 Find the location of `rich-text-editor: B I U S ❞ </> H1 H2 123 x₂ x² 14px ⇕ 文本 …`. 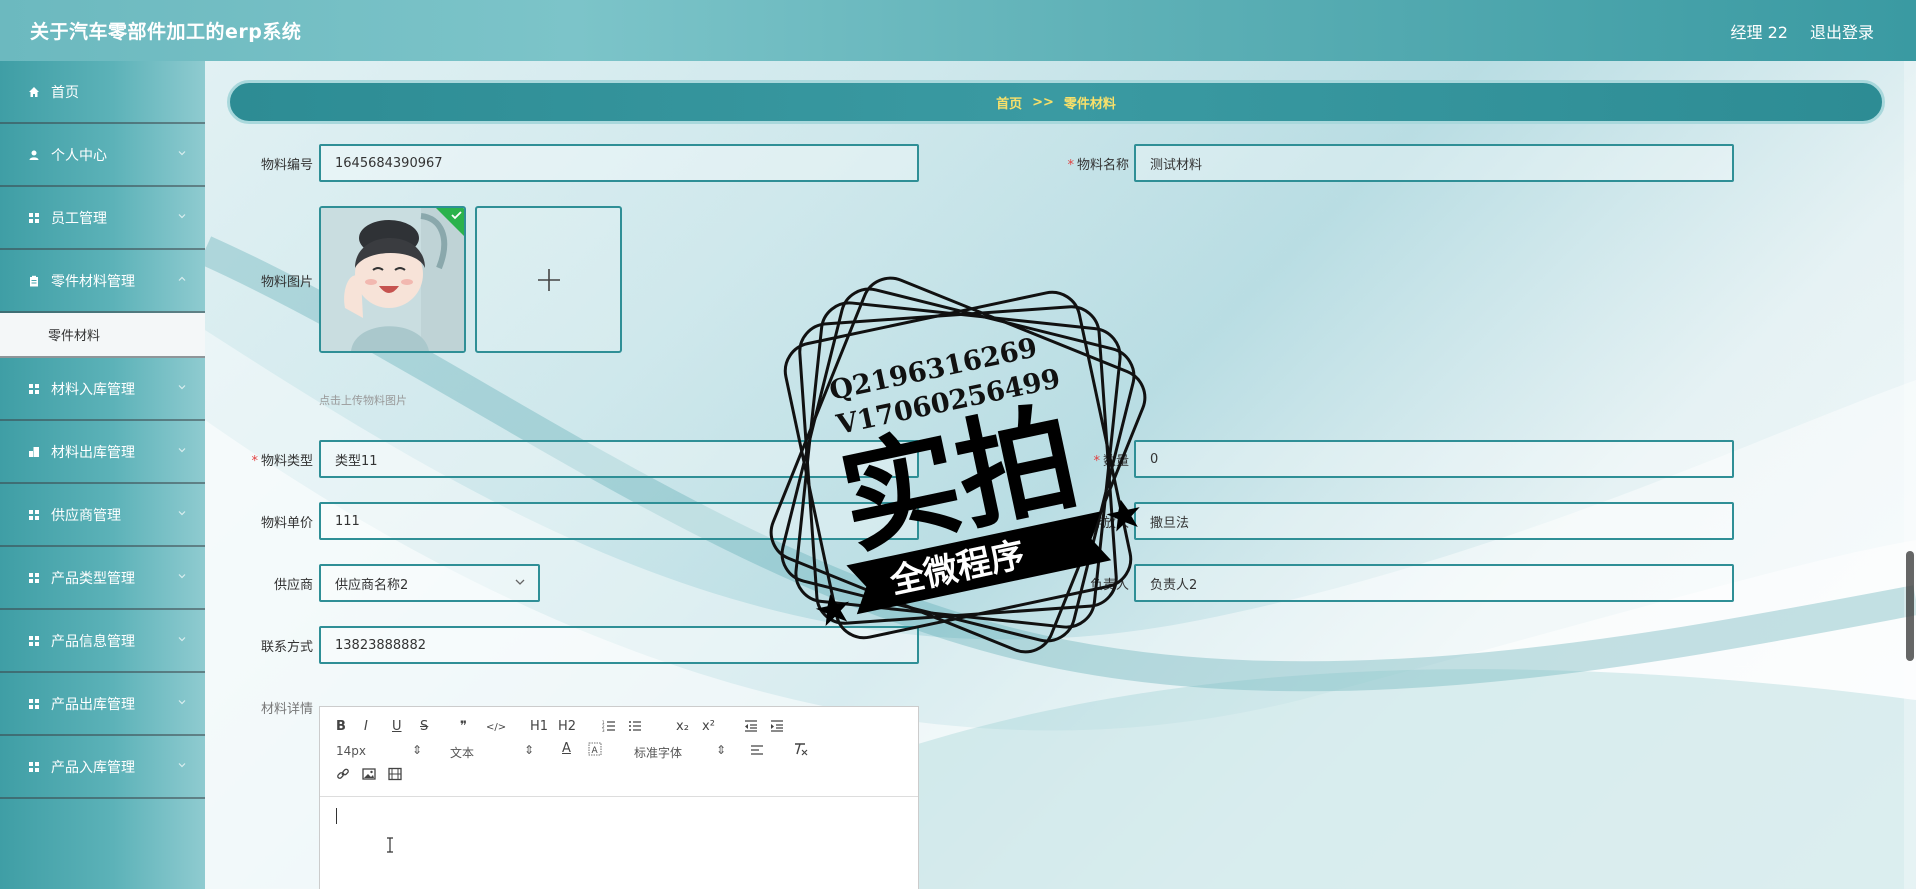

rich-text-editor: B I U S ❞ </> H1 H2 123 x₂ x² 14px ⇕ 文本 … is located at coordinates (619, 797).